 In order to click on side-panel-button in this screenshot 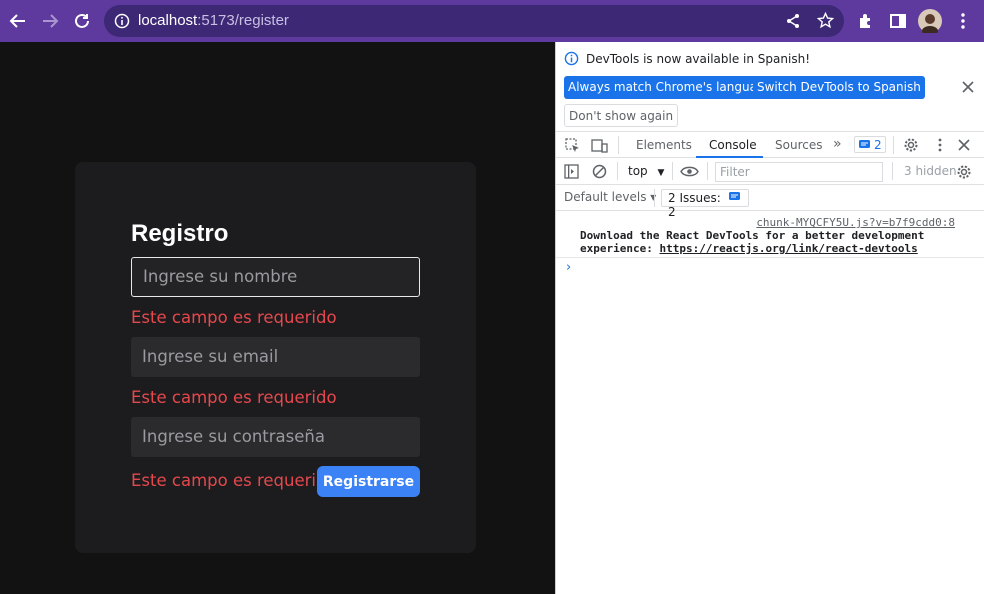, I will do `click(898, 21)`.